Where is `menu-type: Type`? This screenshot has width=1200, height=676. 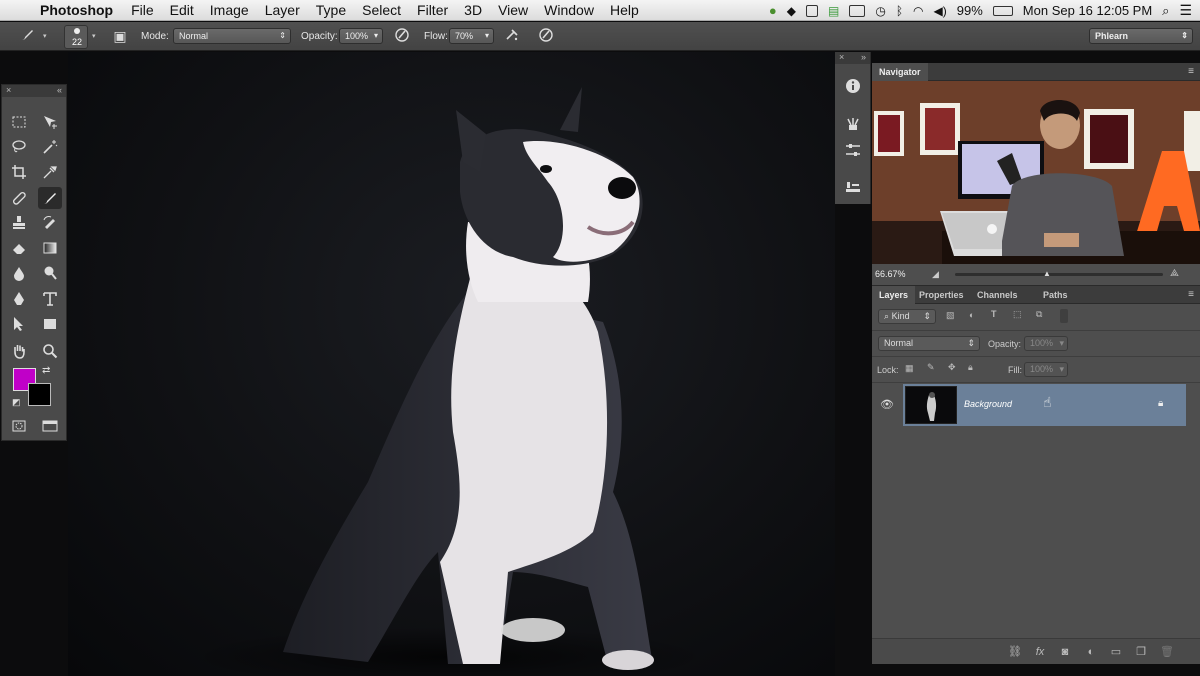 menu-type: Type is located at coordinates (331, 10).